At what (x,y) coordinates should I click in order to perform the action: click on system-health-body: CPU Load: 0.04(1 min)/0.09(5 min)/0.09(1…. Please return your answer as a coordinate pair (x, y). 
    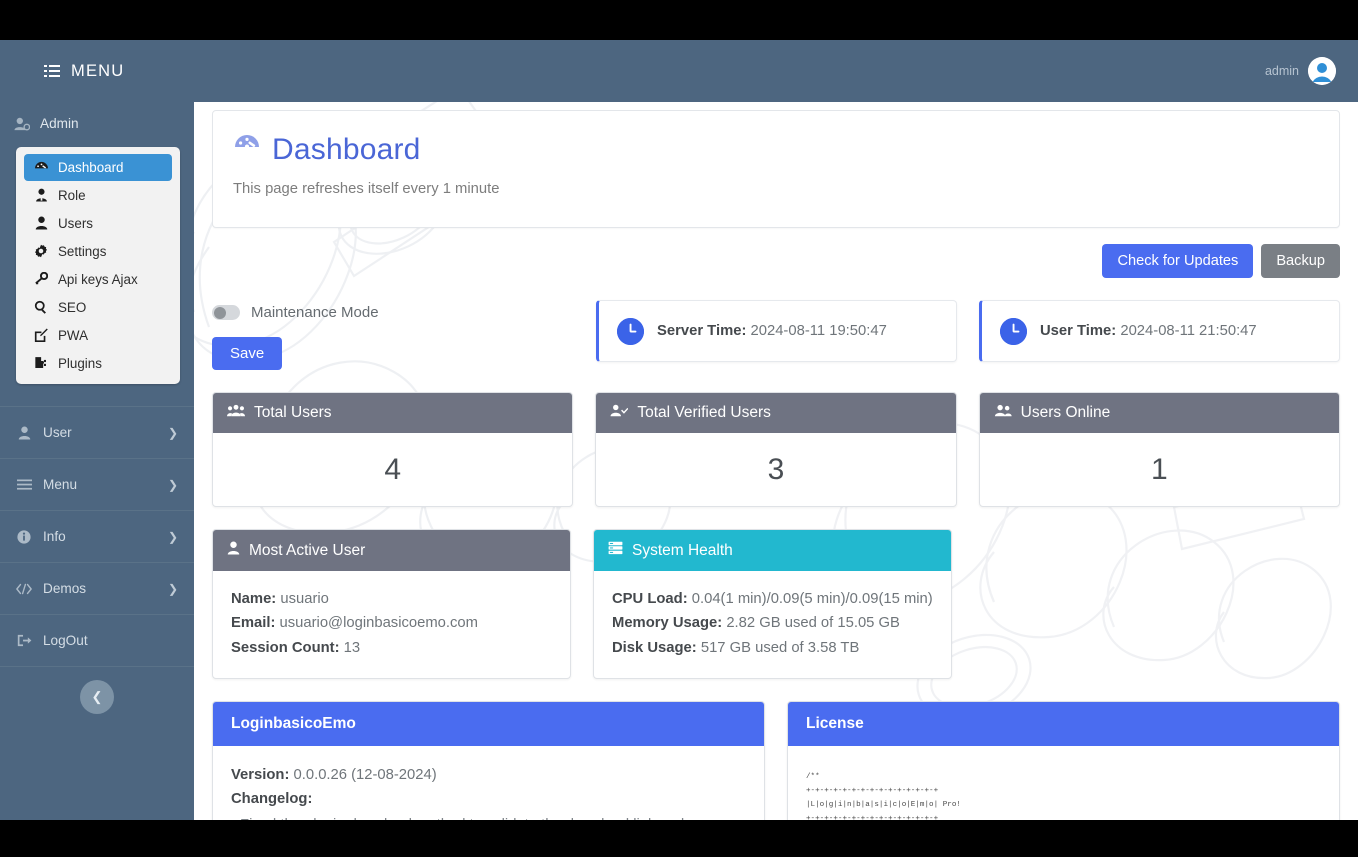
    Looking at the image, I should click on (772, 624).